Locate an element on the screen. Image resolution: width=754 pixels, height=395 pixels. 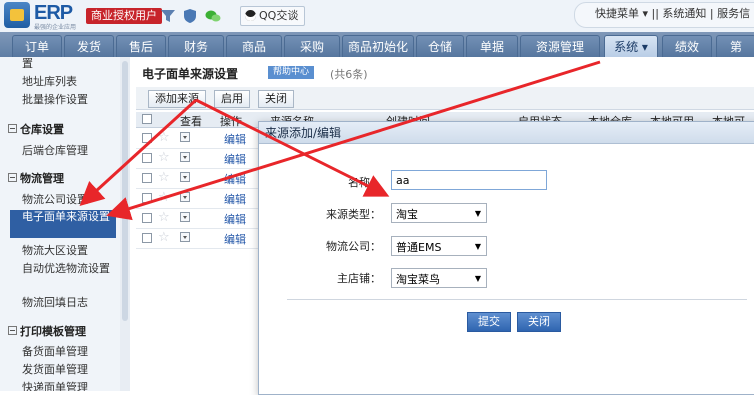
quick-menu-bar: 快捷菜单 ▾ || 系统通知 | 服务信 is located at coordinates (664, 15).